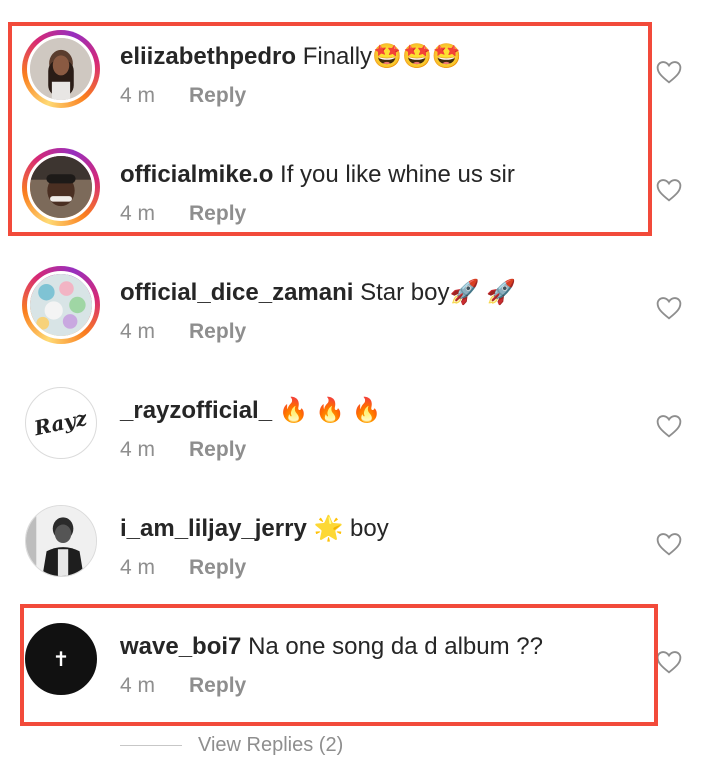 The image size is (720, 782). What do you see at coordinates (271, 744) in the screenshot?
I see `view-replies-label: View Replies (2)` at bounding box center [271, 744].